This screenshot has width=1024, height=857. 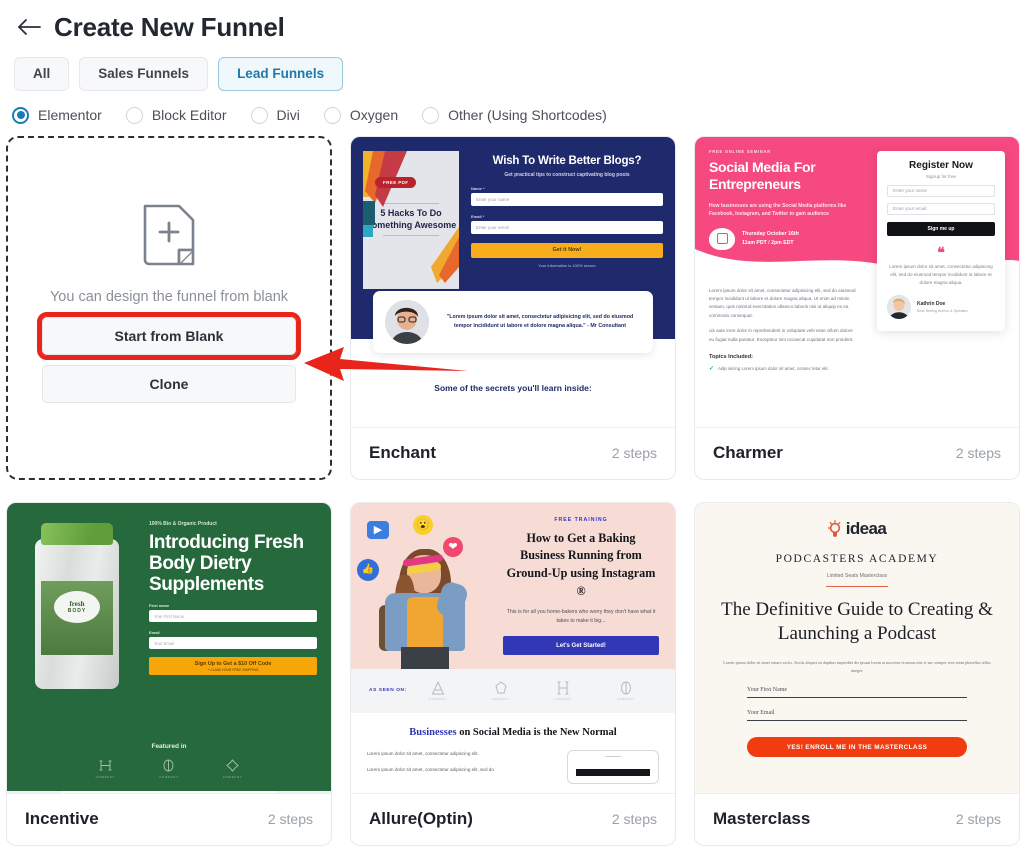 What do you see at coordinates (931, 304) in the screenshot?
I see `preview-person-name: Kathrin Doe` at bounding box center [931, 304].